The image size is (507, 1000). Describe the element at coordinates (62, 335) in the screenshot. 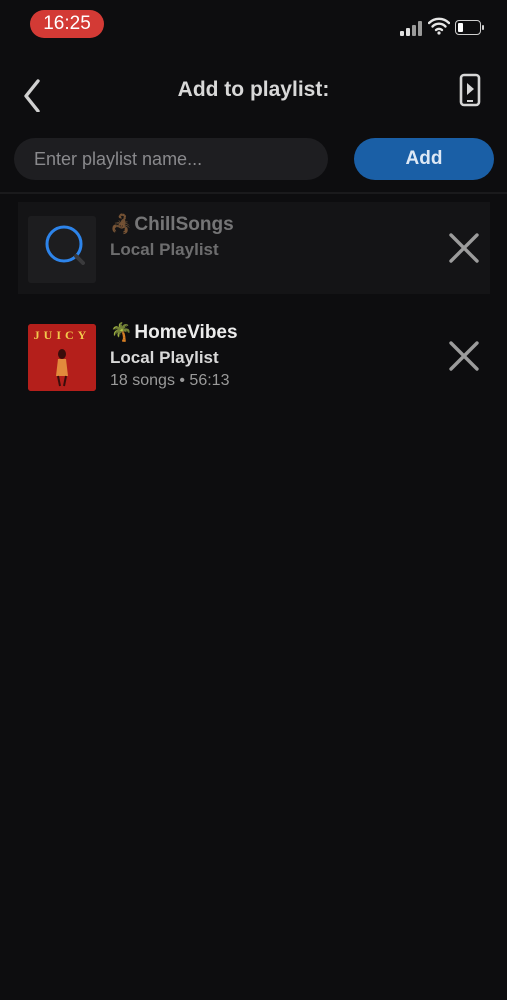

I see `svg-text: JUICY` at that location.